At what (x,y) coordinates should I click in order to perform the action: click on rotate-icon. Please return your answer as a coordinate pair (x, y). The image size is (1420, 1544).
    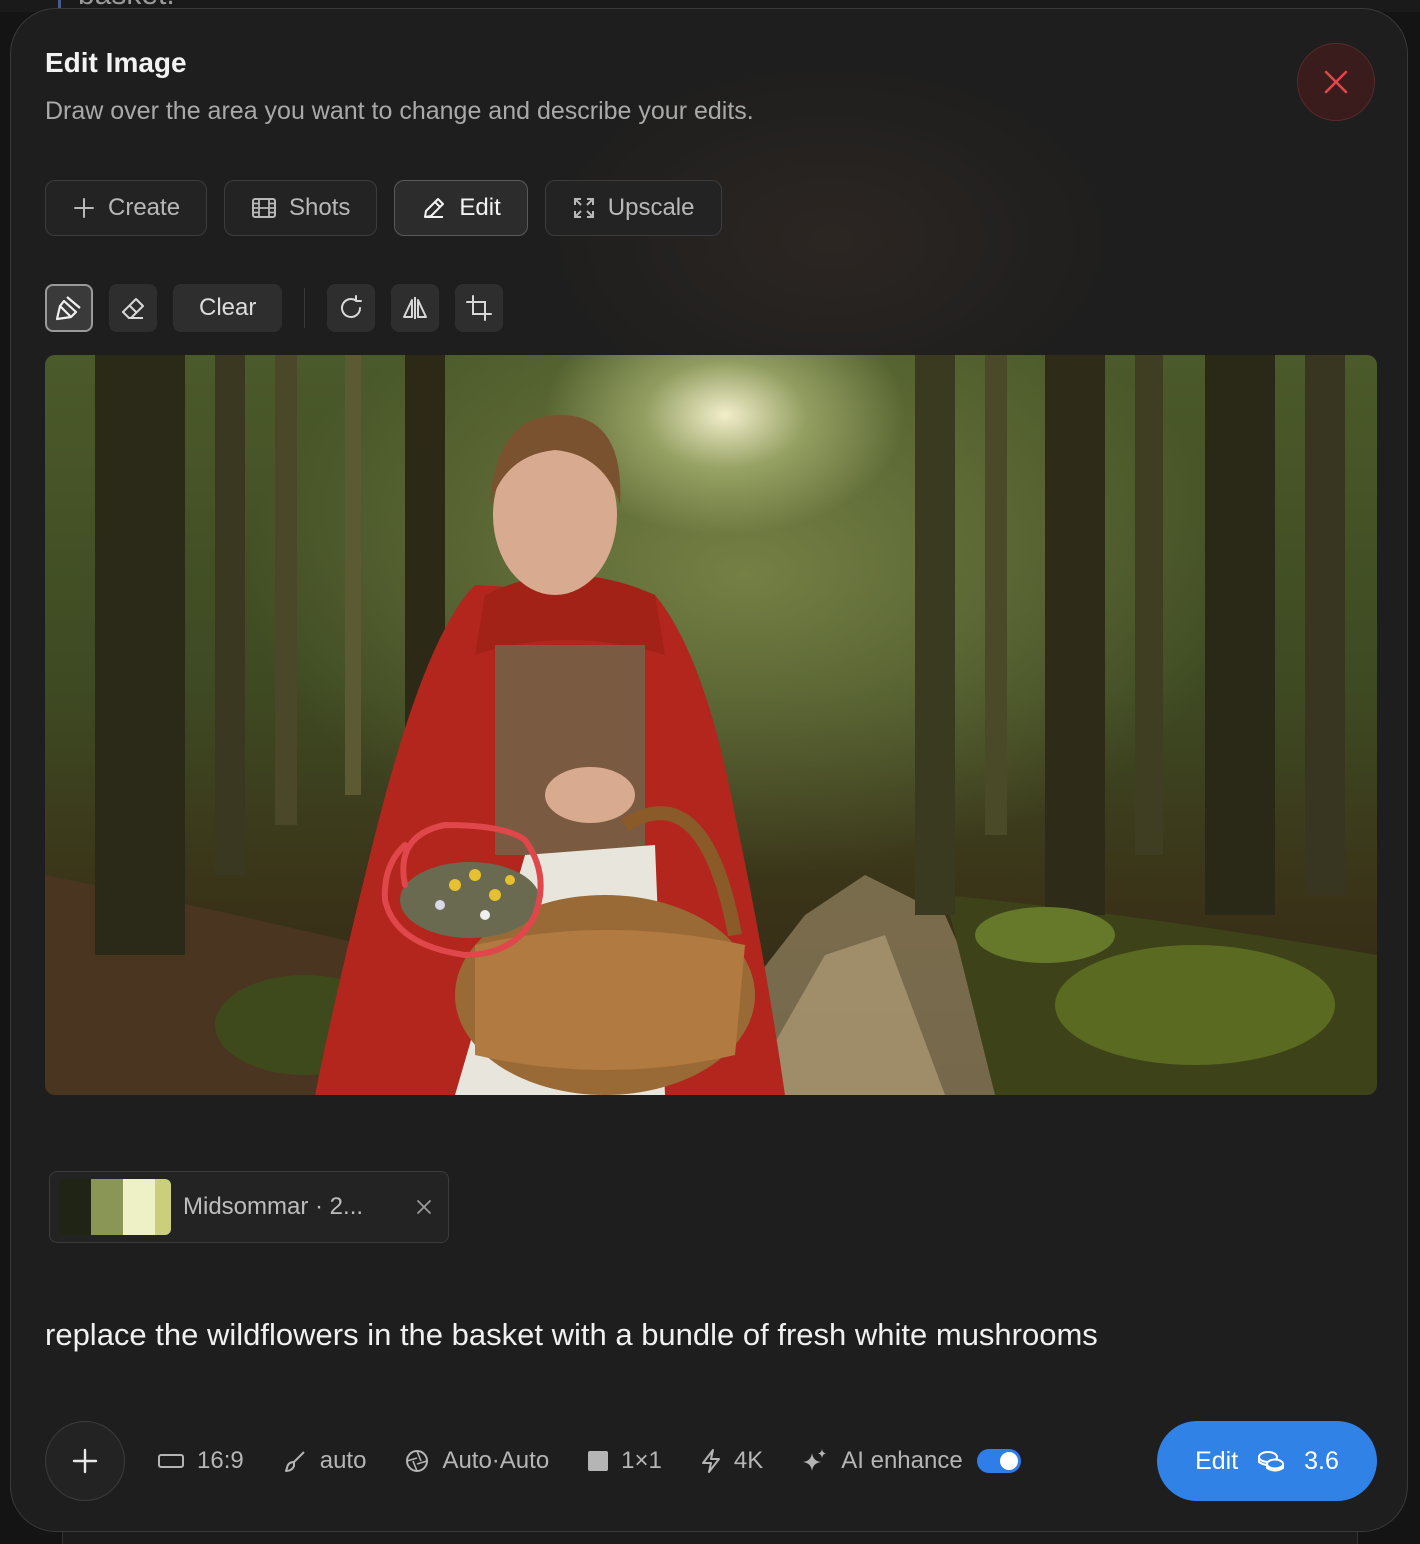
    Looking at the image, I should click on (352, 306).